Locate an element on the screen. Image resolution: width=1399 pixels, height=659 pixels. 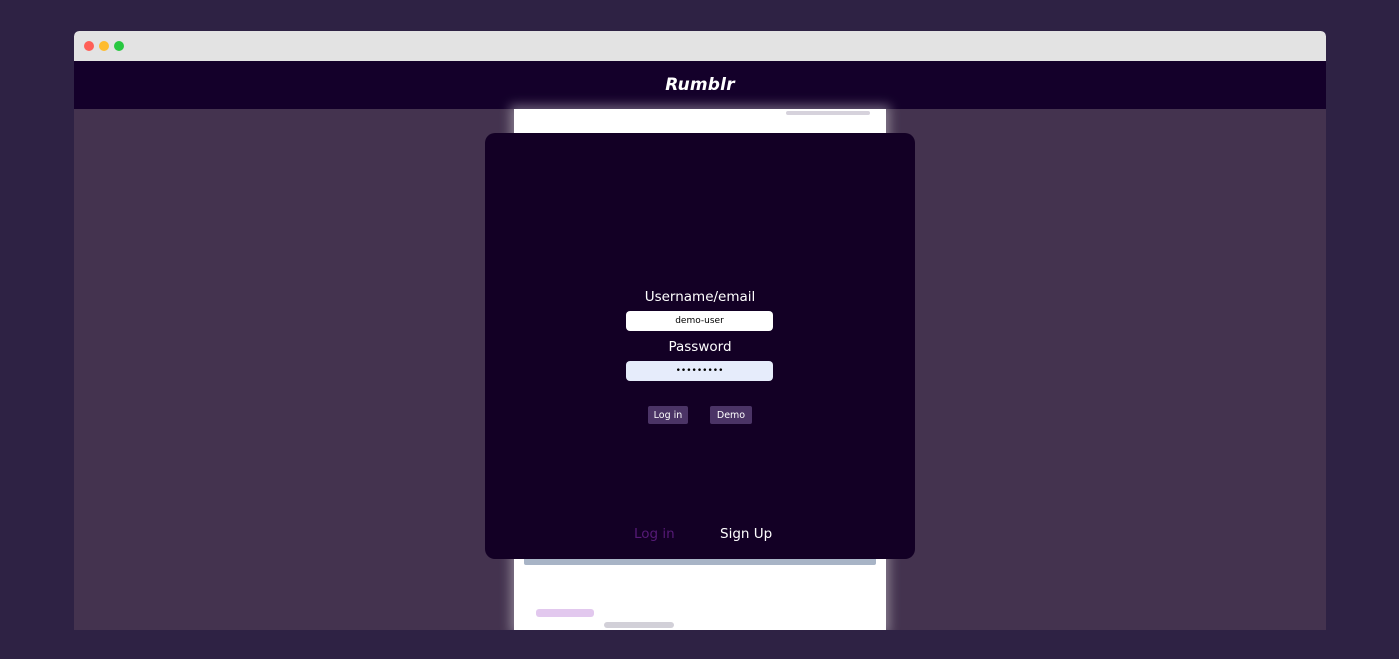
username-label: Username/email is located at coordinates (700, 297).